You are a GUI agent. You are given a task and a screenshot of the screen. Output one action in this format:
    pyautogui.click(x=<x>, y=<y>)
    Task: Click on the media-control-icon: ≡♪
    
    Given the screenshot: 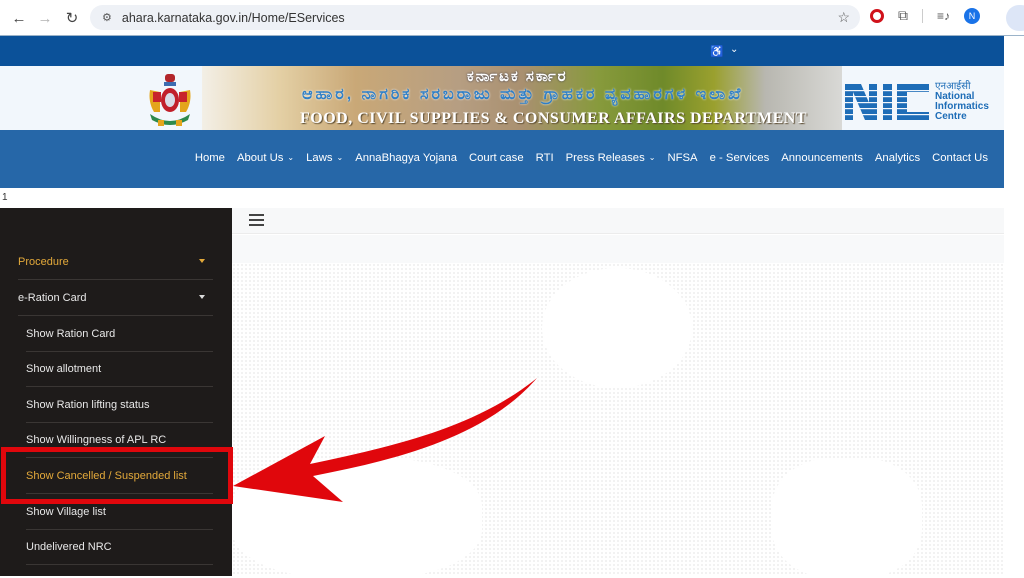 What is the action you would take?
    pyautogui.click(x=943, y=16)
    